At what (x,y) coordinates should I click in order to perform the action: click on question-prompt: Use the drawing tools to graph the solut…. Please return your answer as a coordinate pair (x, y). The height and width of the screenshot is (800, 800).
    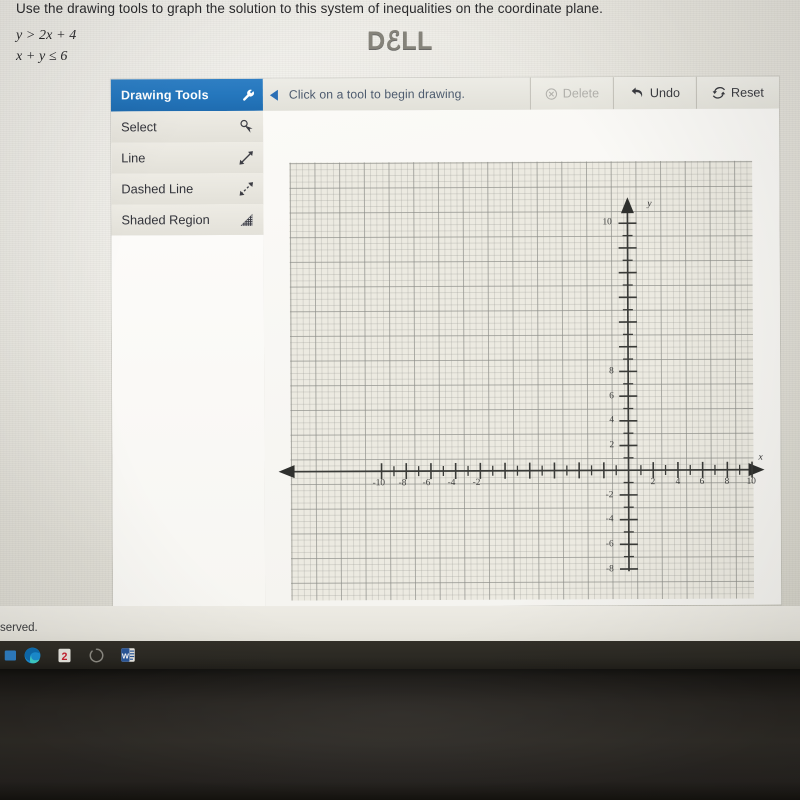
    Looking at the image, I should click on (309, 8).